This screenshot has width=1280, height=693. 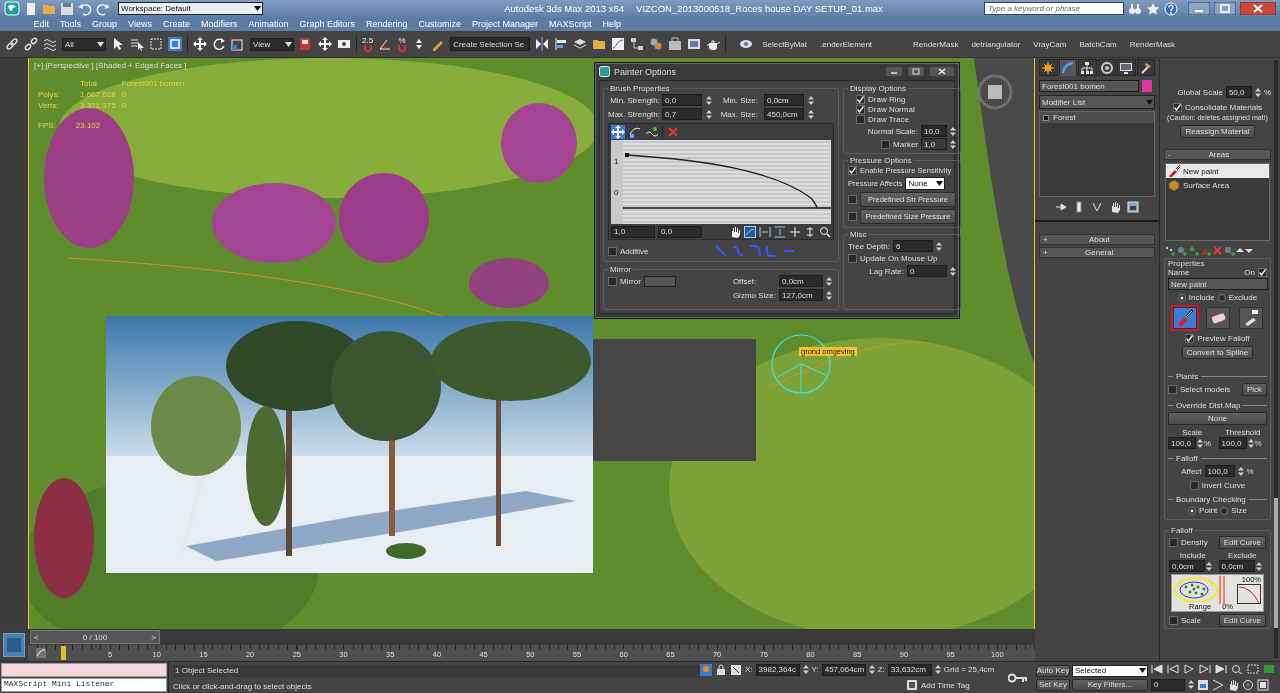 I want to click on undo-icon, so click(x=85, y=8).